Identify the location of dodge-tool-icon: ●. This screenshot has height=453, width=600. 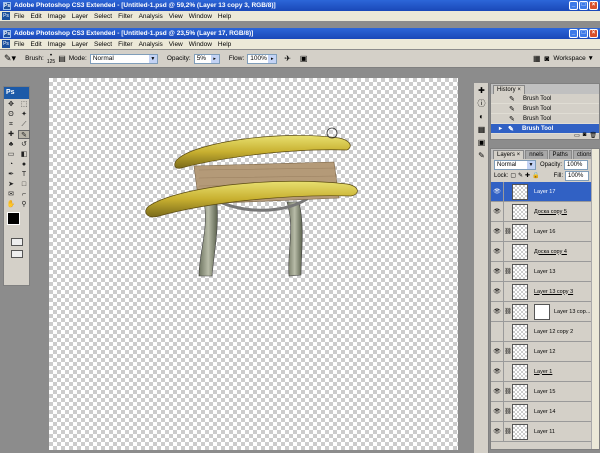
(24, 164).